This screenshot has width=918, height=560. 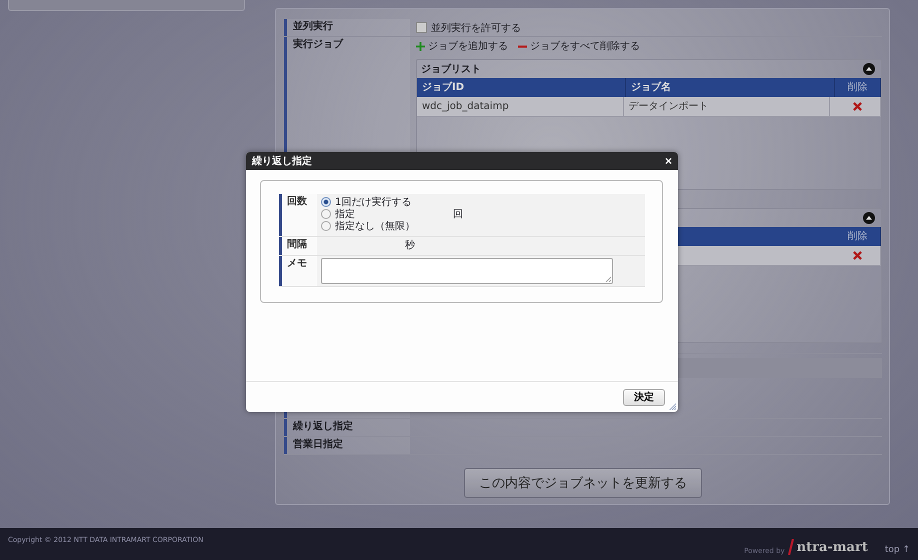 What do you see at coordinates (345, 214) in the screenshot?
I see `radio-label: 指定` at bounding box center [345, 214].